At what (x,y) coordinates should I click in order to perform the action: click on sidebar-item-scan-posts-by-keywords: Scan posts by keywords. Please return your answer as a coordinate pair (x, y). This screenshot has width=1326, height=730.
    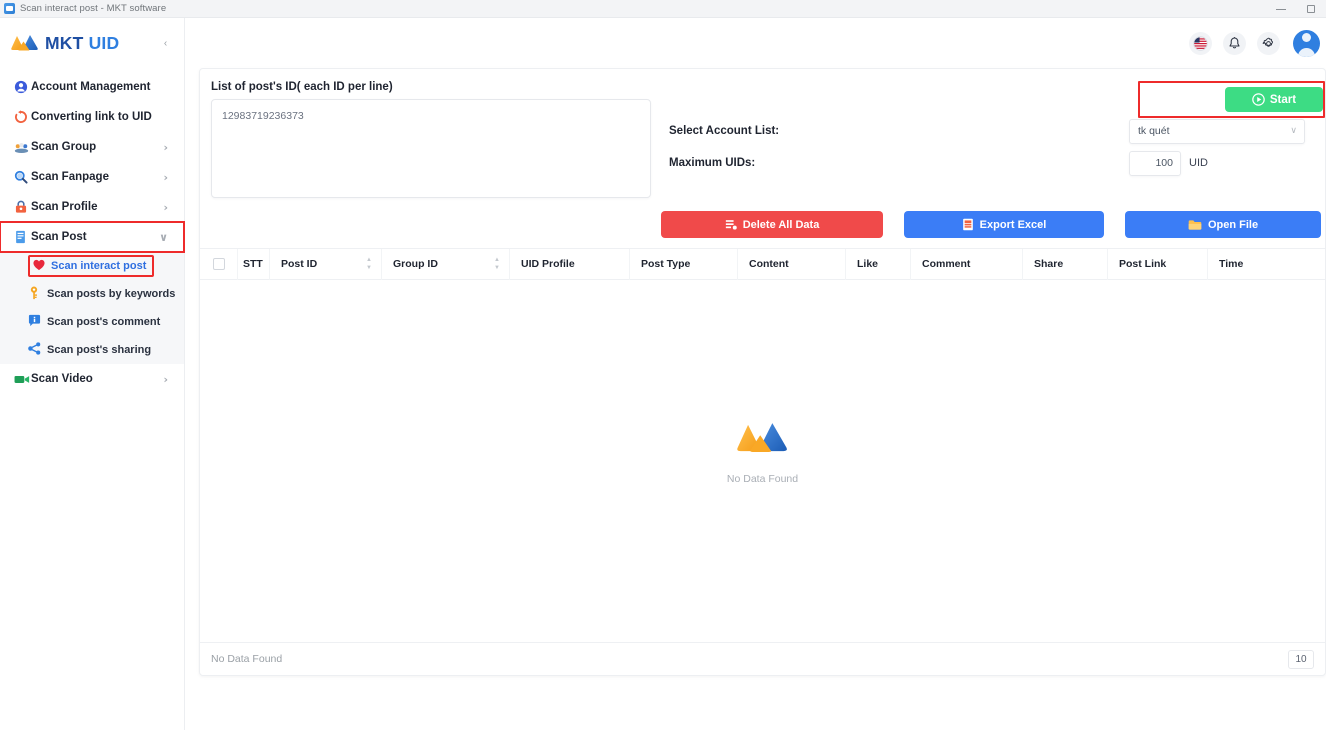
    Looking at the image, I should click on (92, 294).